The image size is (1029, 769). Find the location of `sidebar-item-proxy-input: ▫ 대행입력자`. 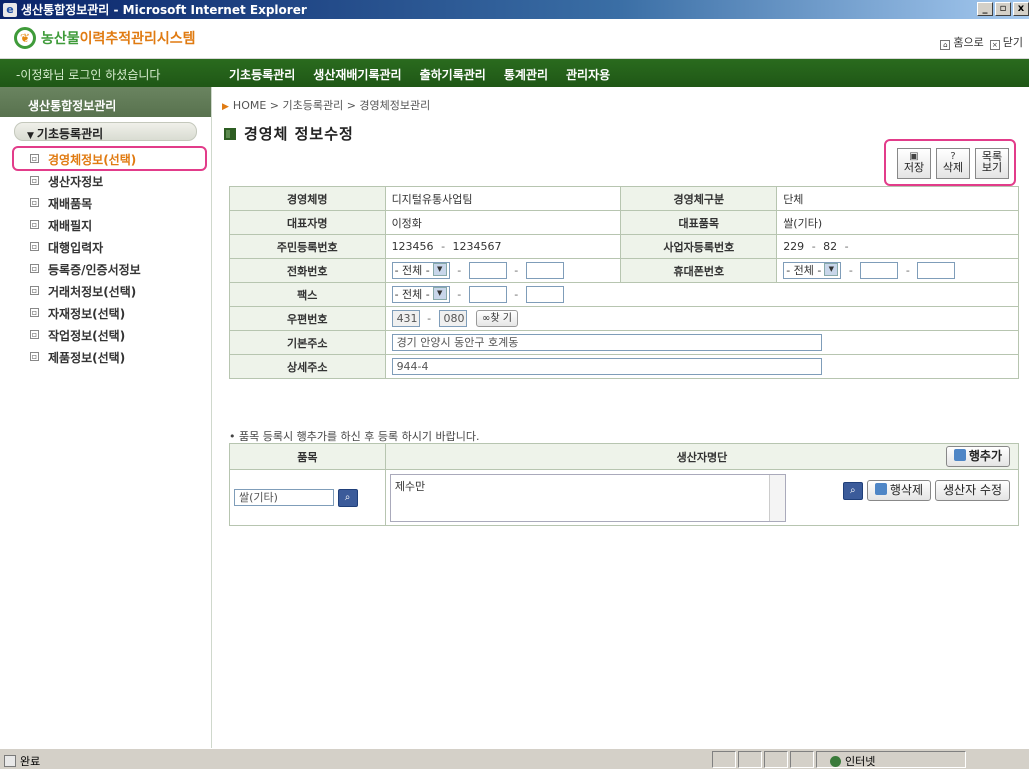

sidebar-item-proxy-input: ▫ 대행입력자 is located at coordinates (105, 246).